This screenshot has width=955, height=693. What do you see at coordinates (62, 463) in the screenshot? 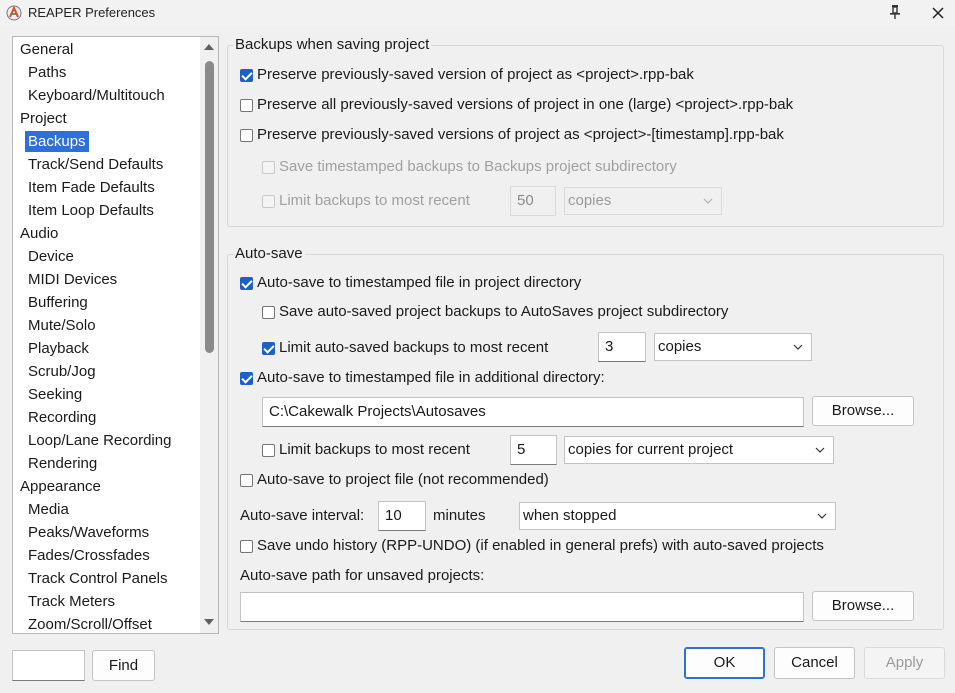
I see `nav-item-rendering: Rendering` at bounding box center [62, 463].